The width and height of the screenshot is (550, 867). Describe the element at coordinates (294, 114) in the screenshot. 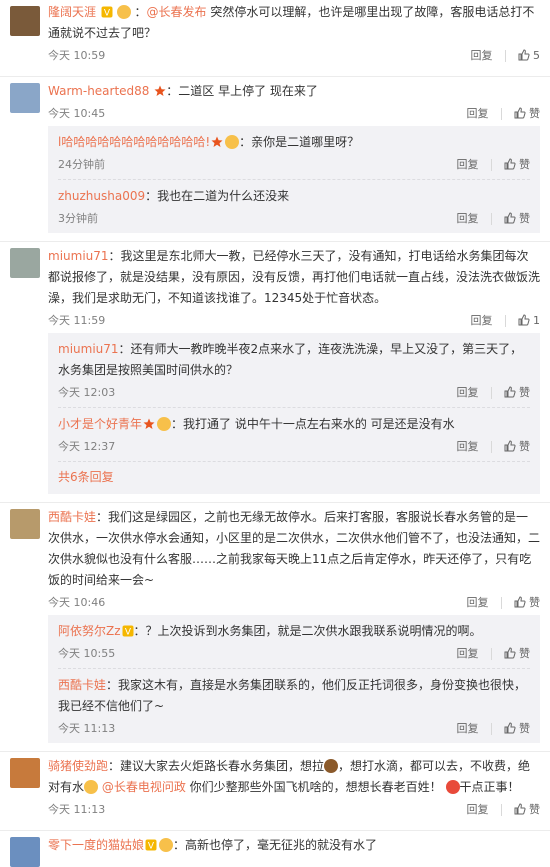

I see `comment-meta: 今天 10:45 回复 赞` at that location.